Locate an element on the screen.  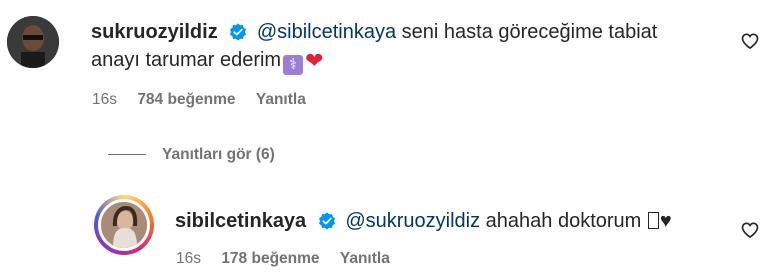
view-replies-button: Yanıtları gör (6) is located at coordinates (191, 155).